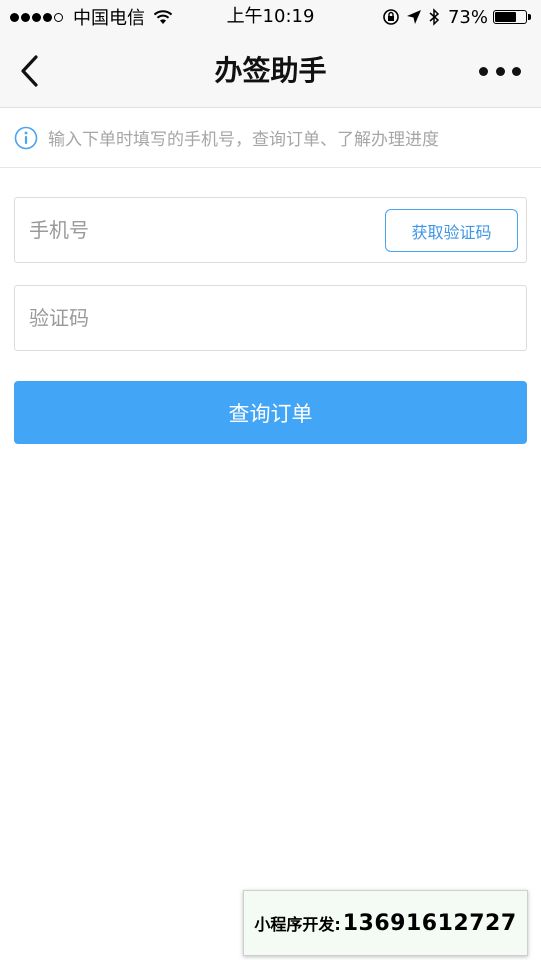 The width and height of the screenshot is (541, 960). I want to click on battery-icon, so click(510, 17).